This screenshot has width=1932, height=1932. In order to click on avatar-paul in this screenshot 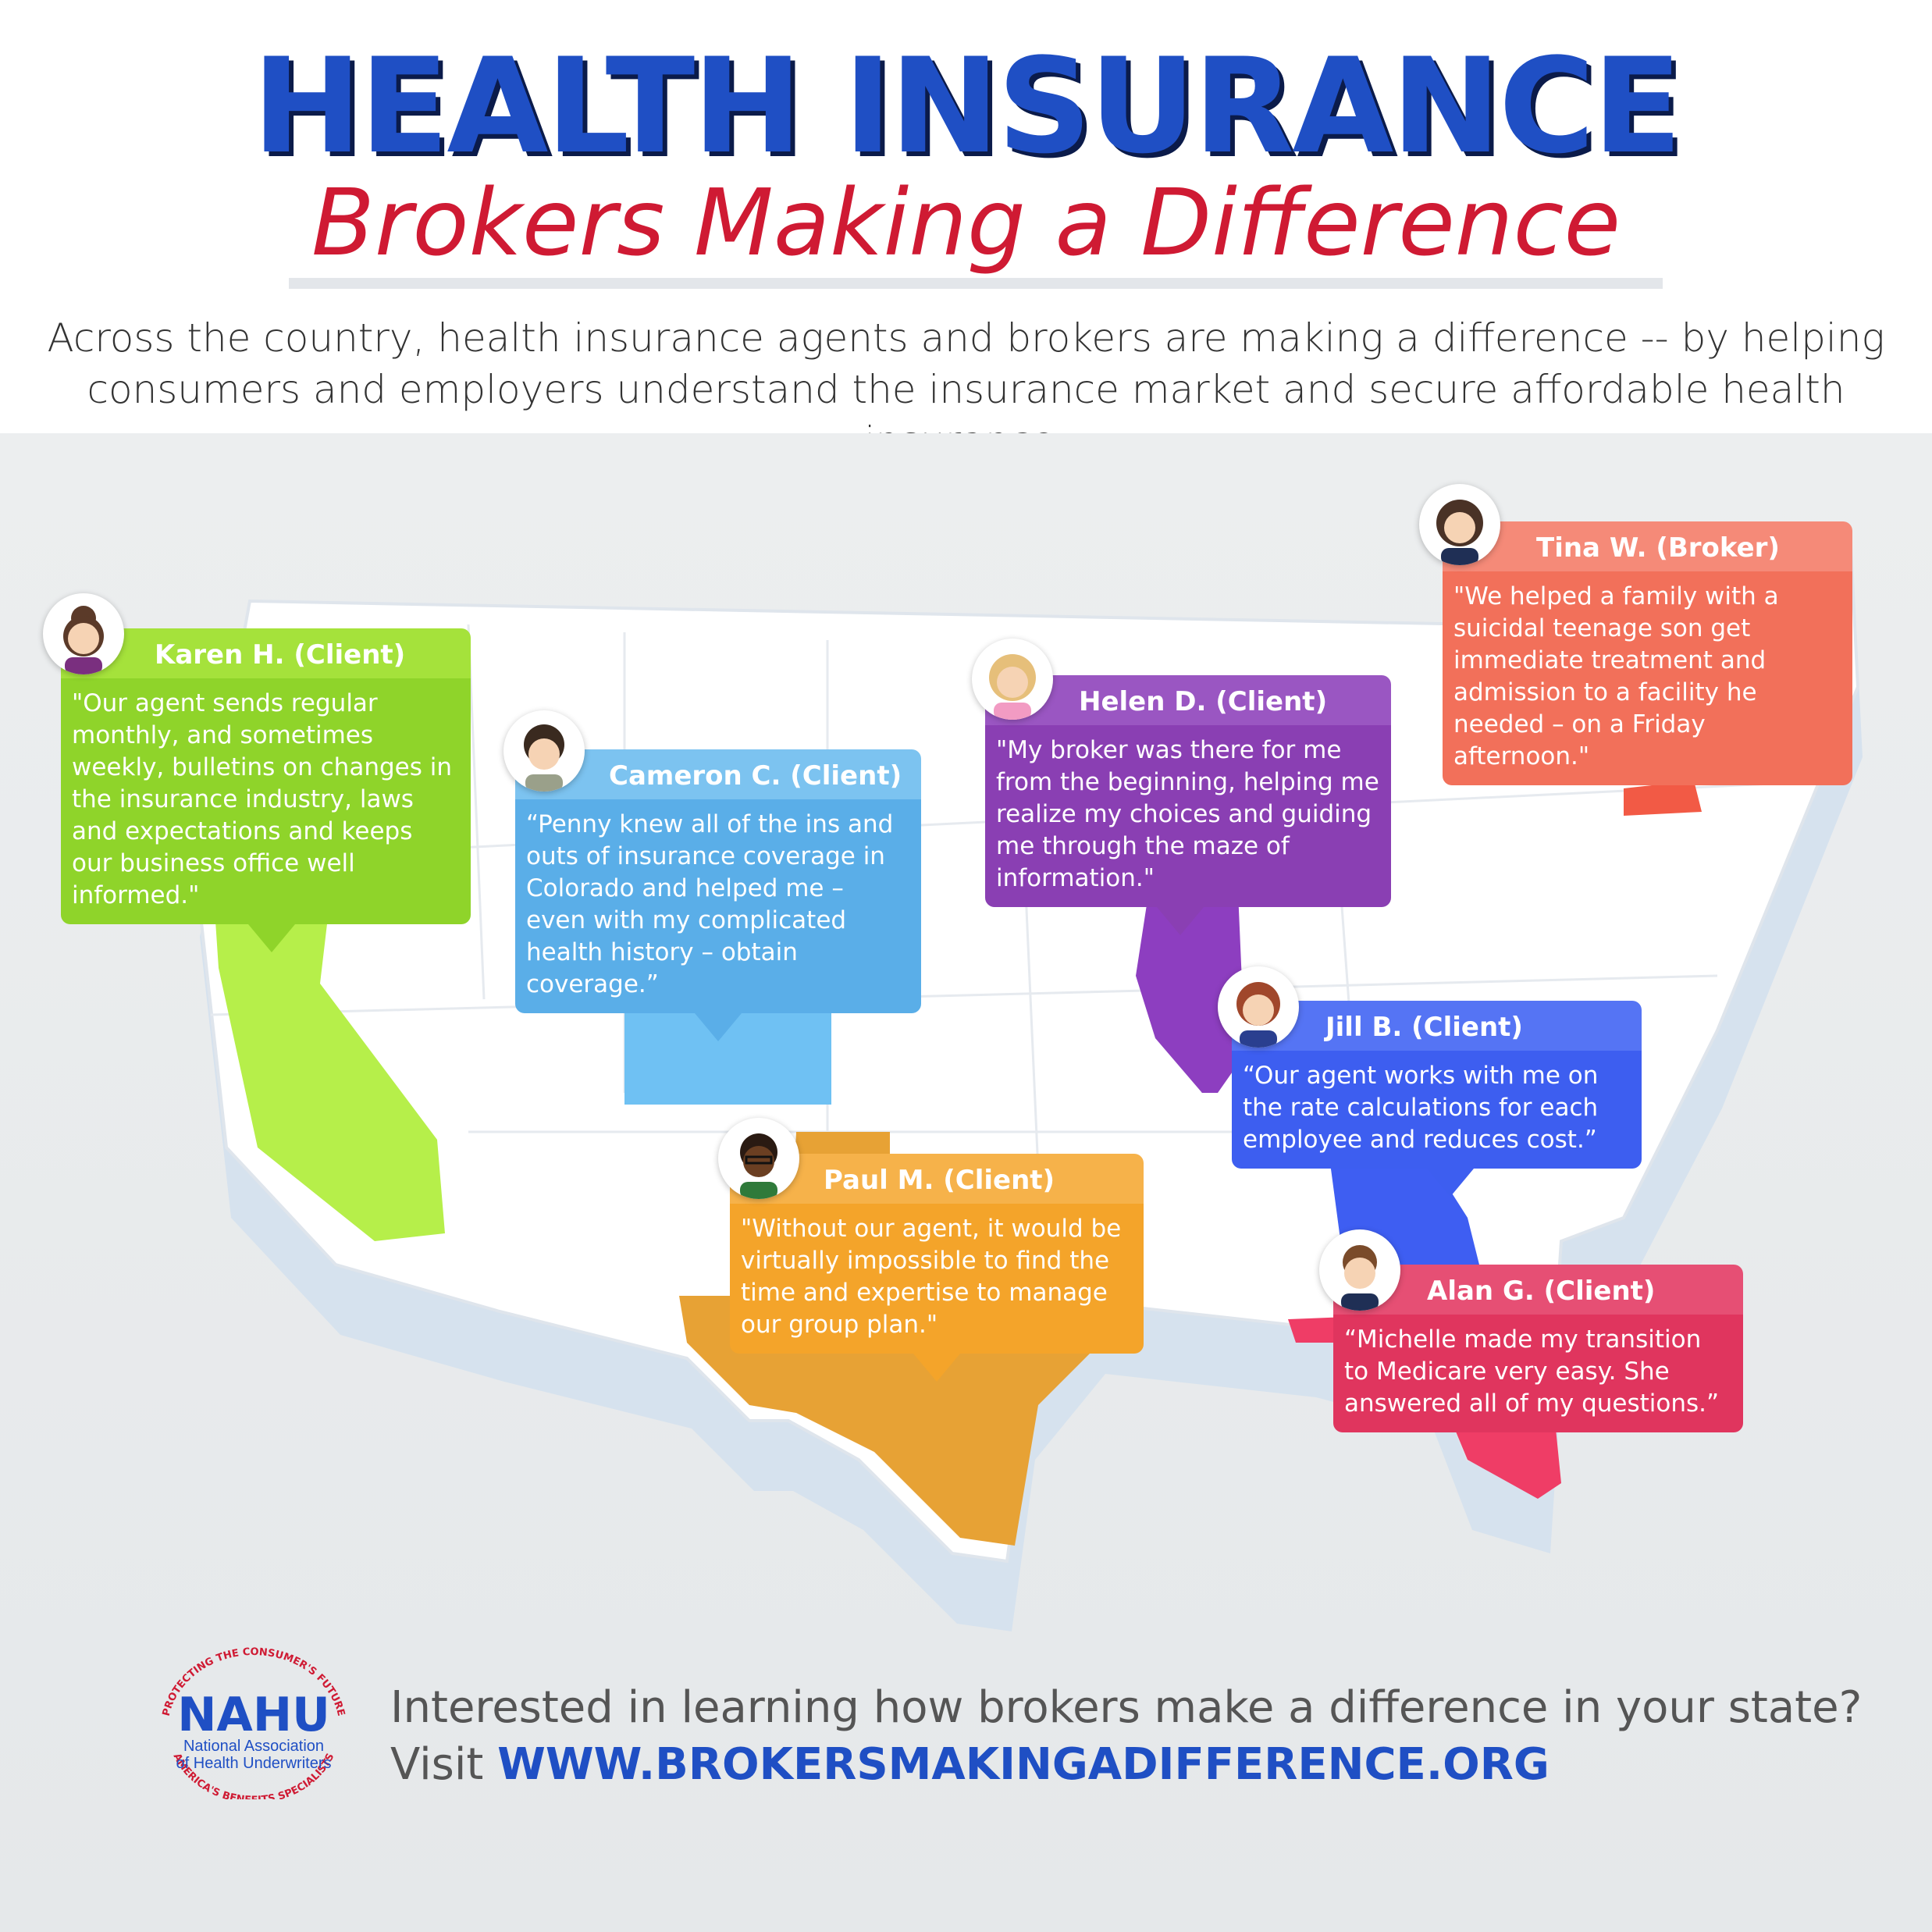, I will do `click(758, 1158)`.